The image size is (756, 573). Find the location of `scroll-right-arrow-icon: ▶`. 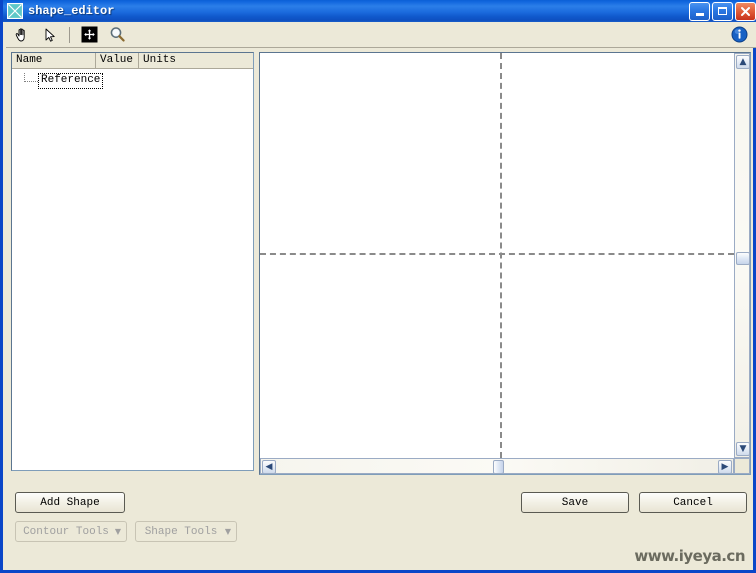

scroll-right-arrow-icon: ▶ is located at coordinates (725, 467).